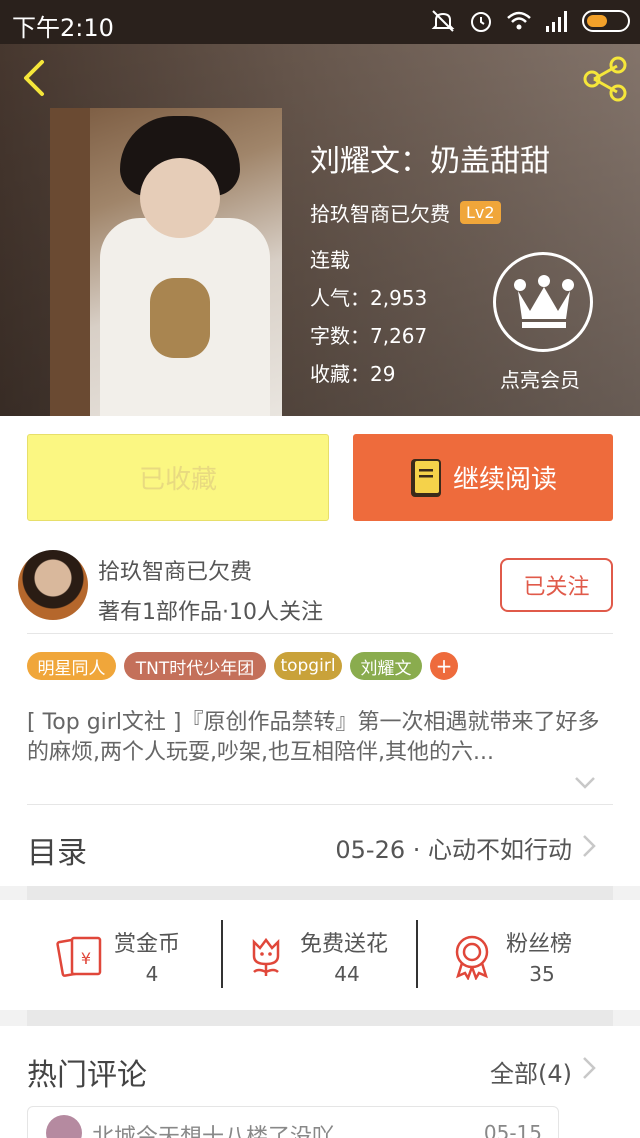 This screenshot has height=1138, width=640. Describe the element at coordinates (320, 1082) in the screenshot. I see `hot-comments-section: 热门评论 全部(4) 北城今天想十八楼了没吖 05-15` at that location.